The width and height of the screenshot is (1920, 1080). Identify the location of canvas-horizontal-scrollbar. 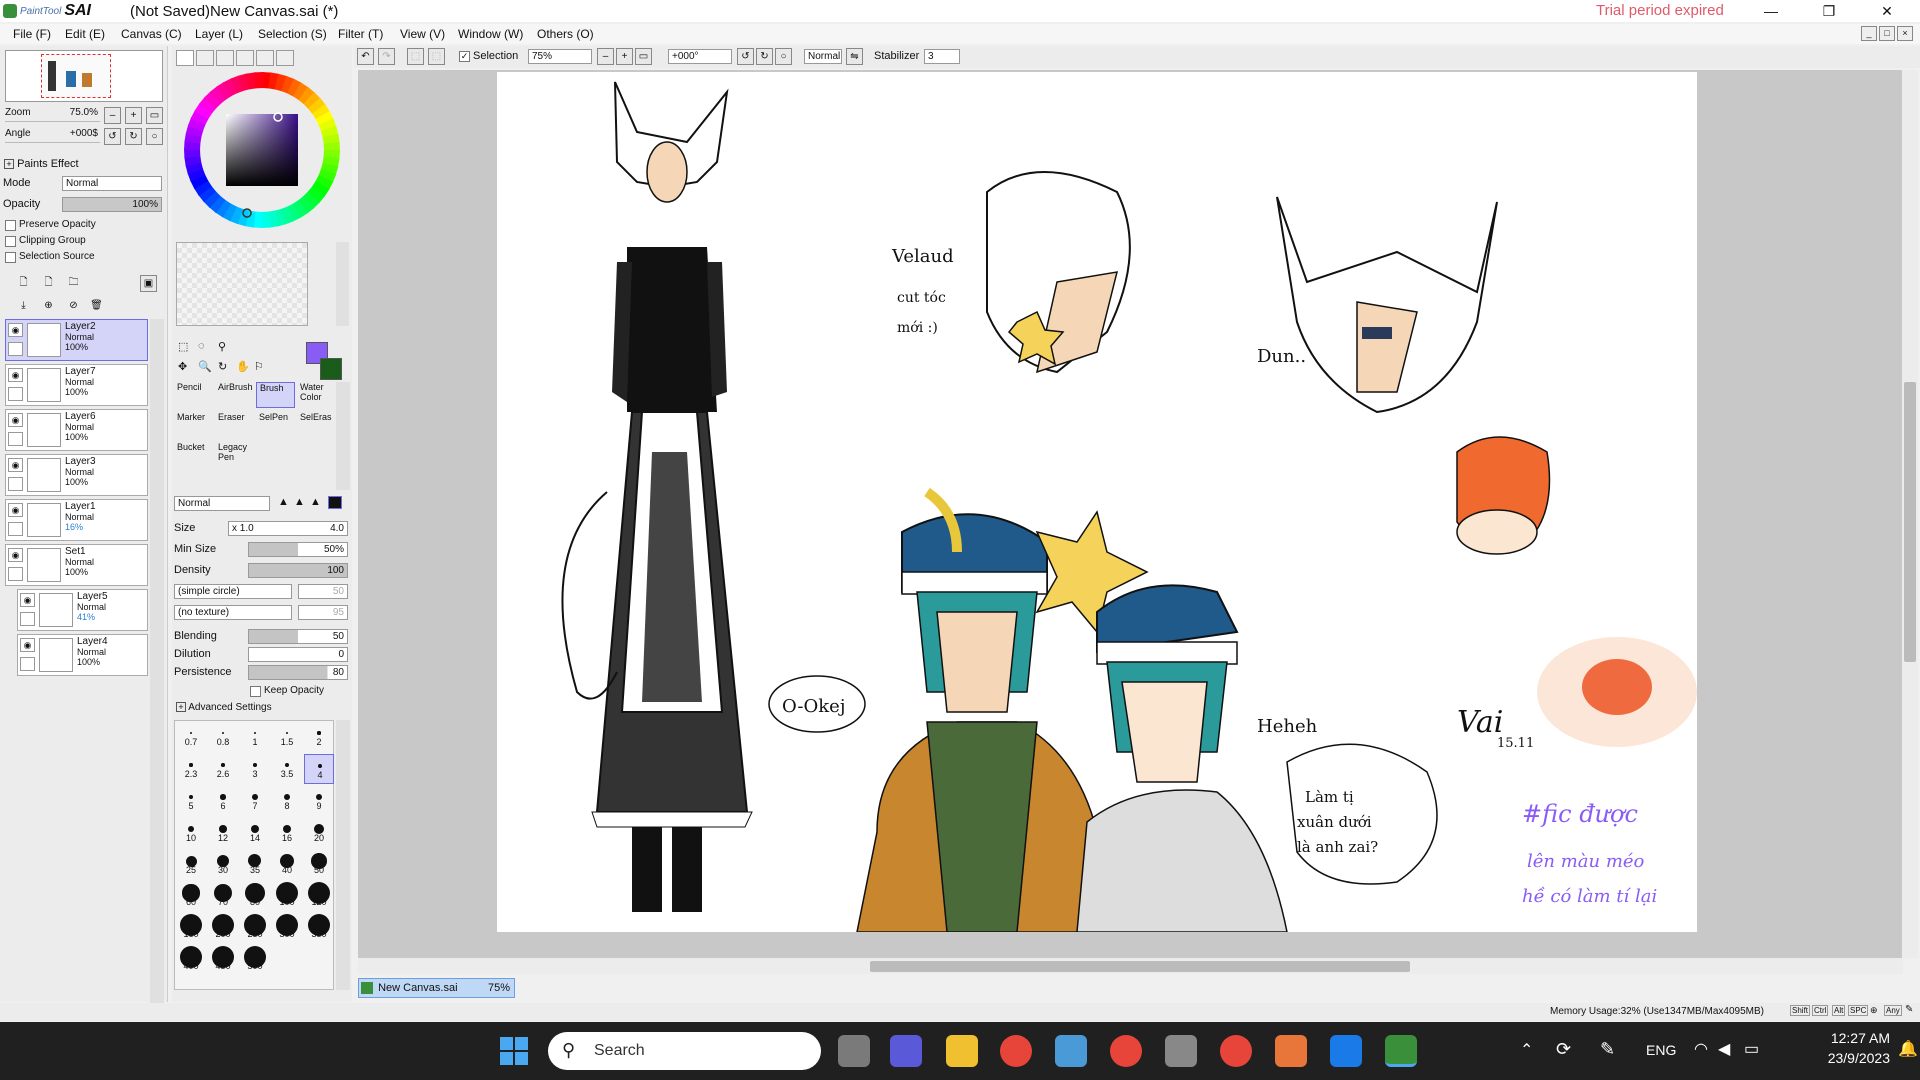
(1130, 966).